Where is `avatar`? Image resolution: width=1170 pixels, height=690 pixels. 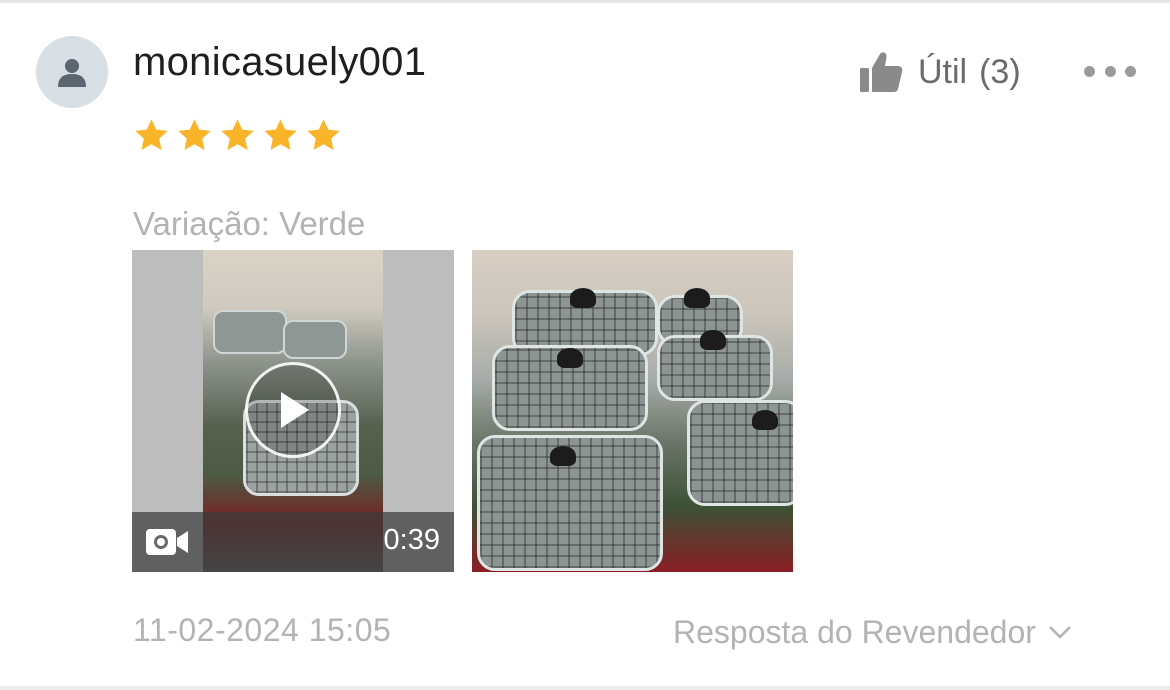
avatar is located at coordinates (72, 72).